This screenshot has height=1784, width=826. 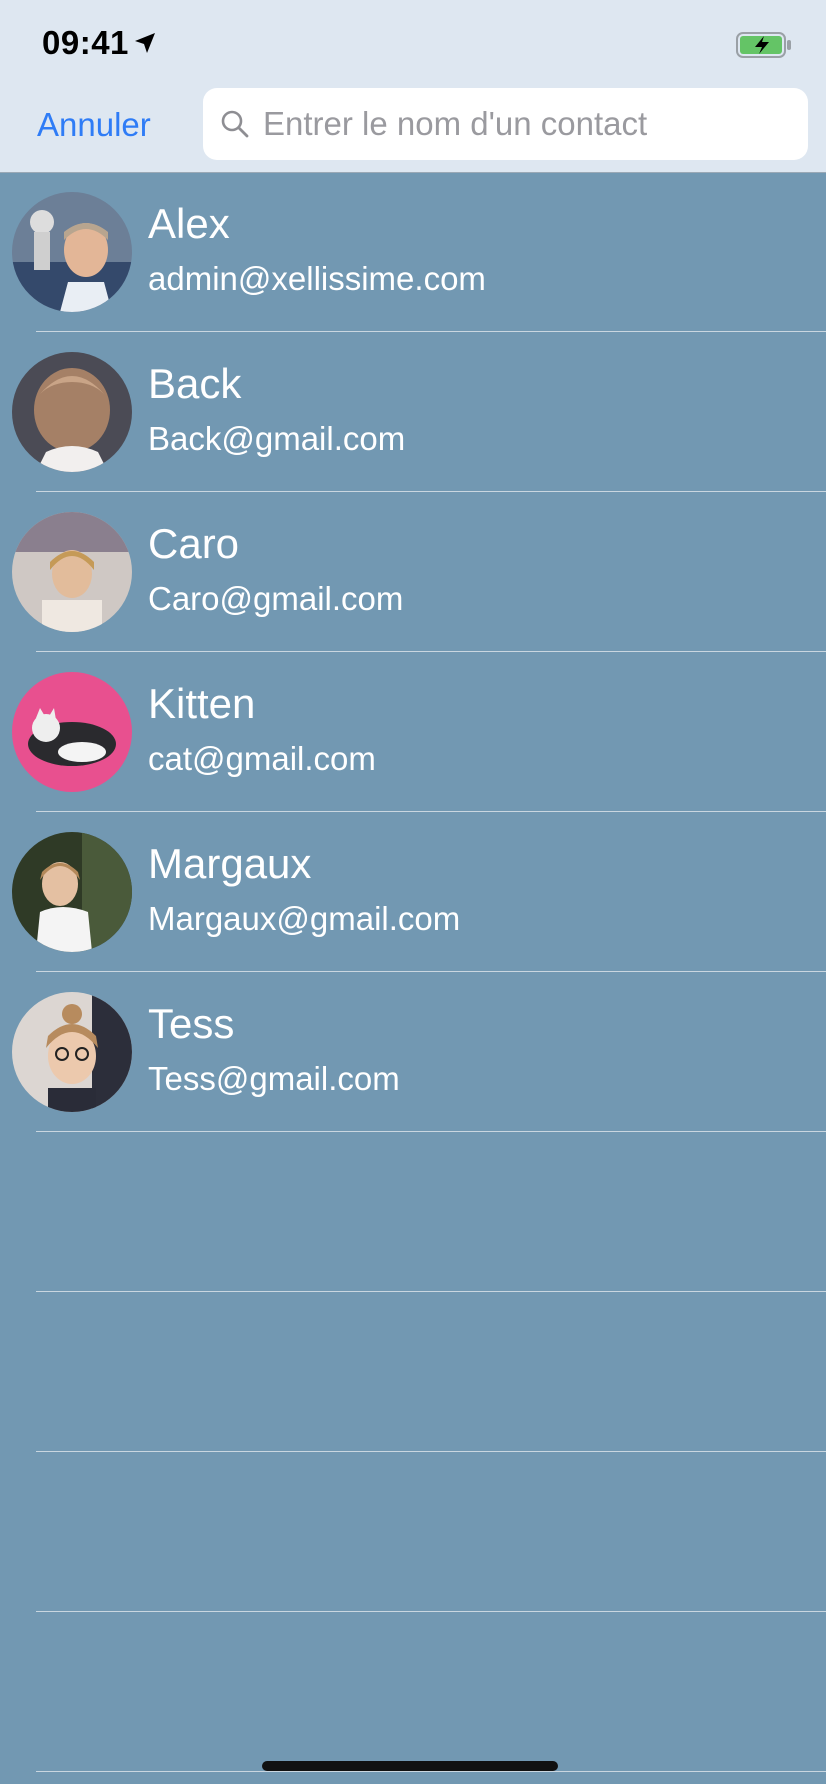 What do you see at coordinates (419, 572) in the screenshot?
I see `contact-row: Caro Caro@gmail.com` at bounding box center [419, 572].